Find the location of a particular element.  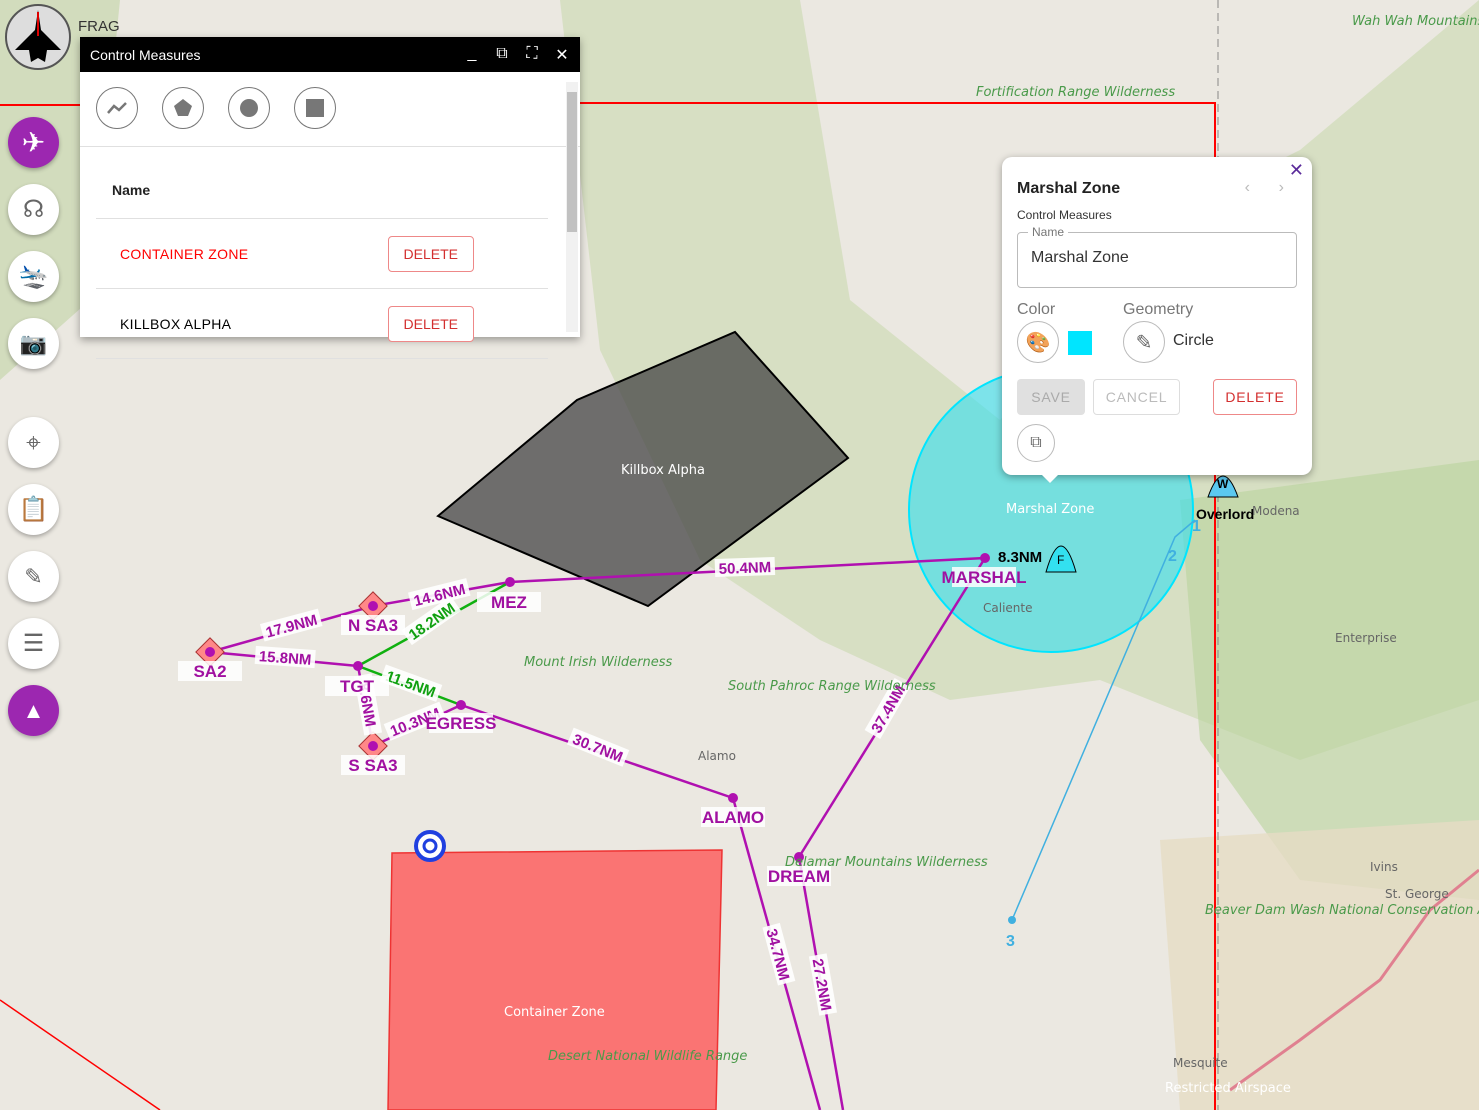

container-zone is located at coordinates (555, 979).